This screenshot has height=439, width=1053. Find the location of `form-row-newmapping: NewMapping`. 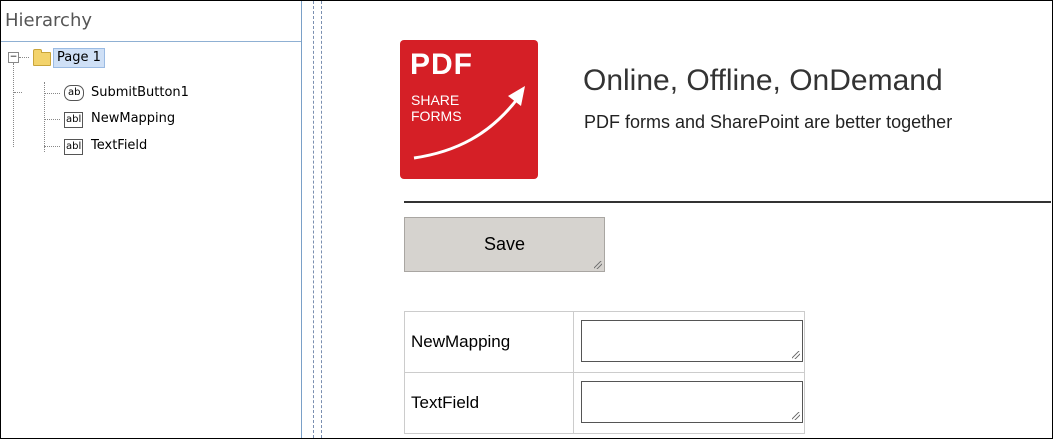

form-row-newmapping: NewMapping is located at coordinates (604, 342).